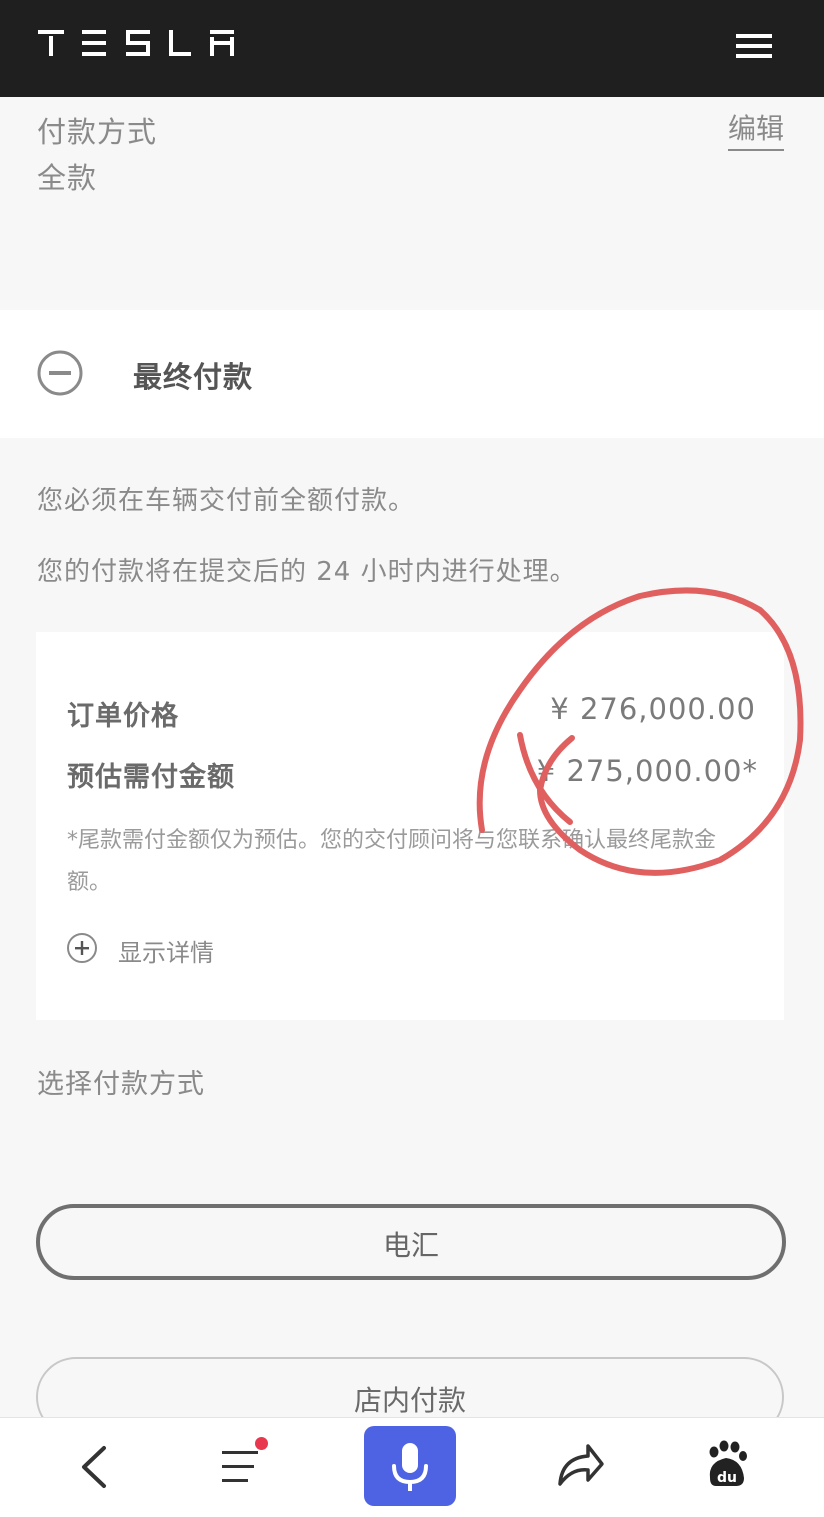 Image resolution: width=824 pixels, height=1517 pixels. Describe the element at coordinates (647, 771) in the screenshot. I see `estimated-amount-value: ¥ 275,000.00*` at that location.